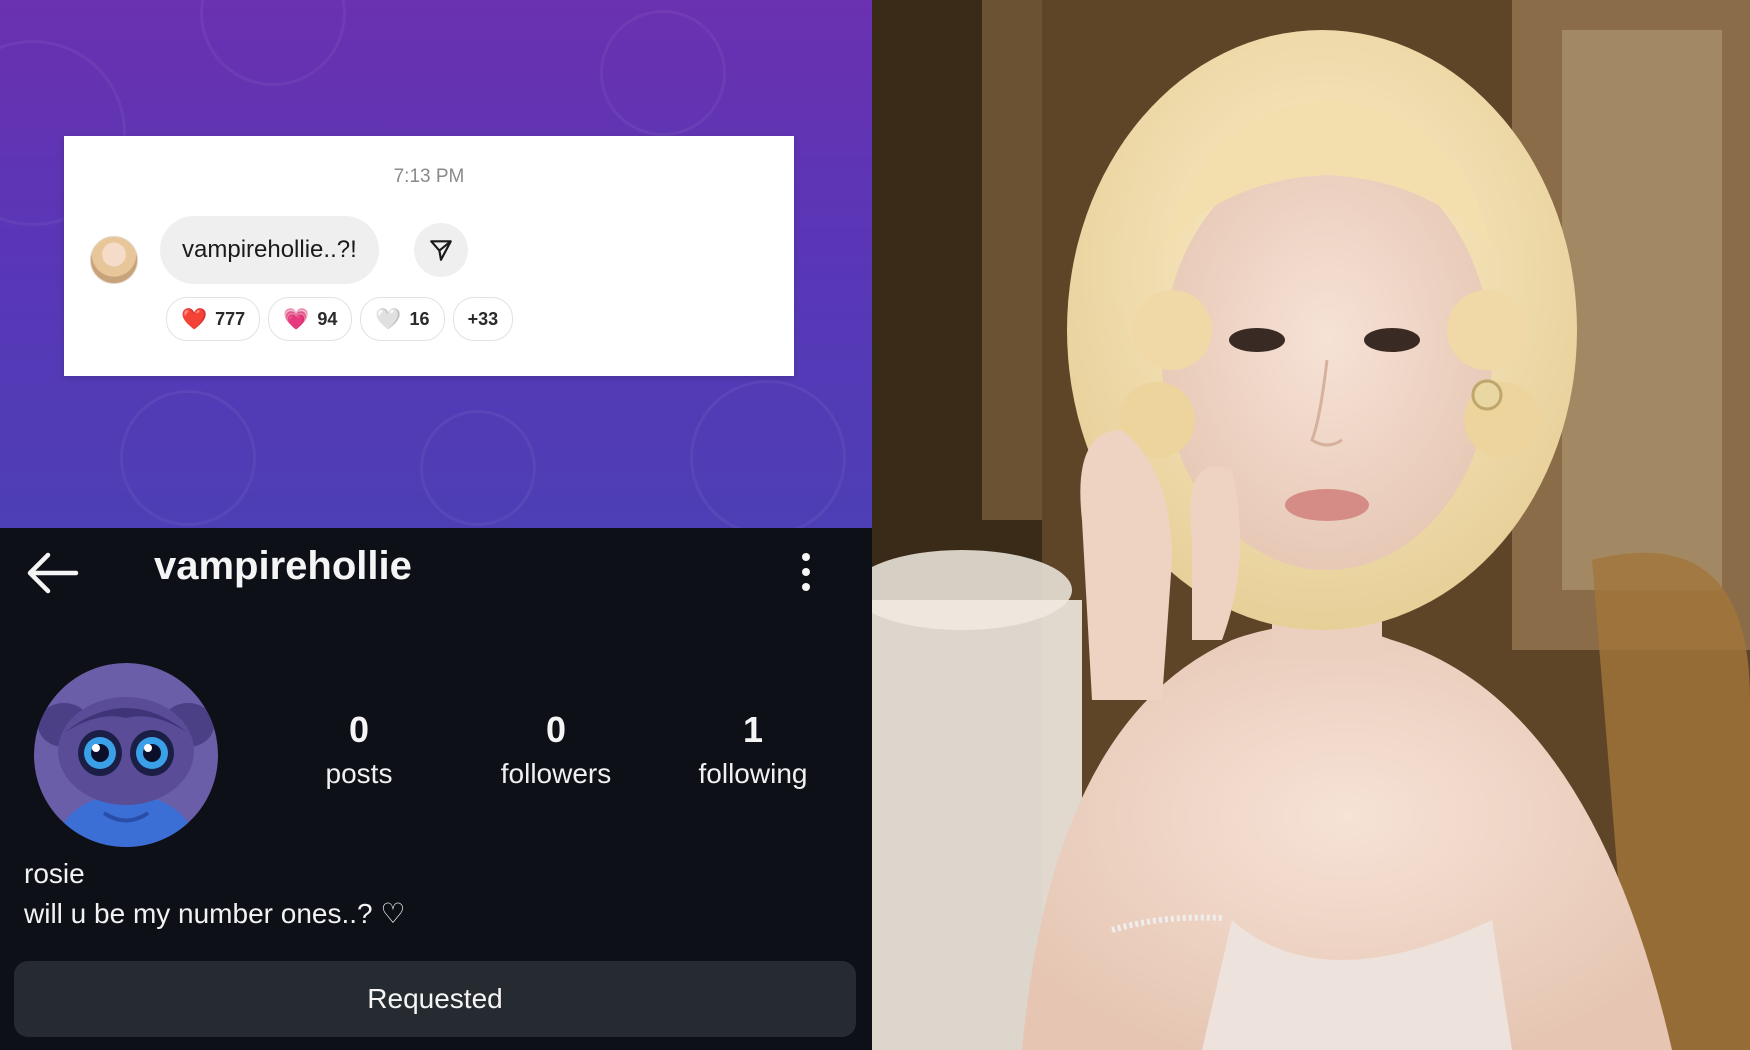  Describe the element at coordinates (359, 773) in the screenshot. I see `posts-label: posts` at that location.